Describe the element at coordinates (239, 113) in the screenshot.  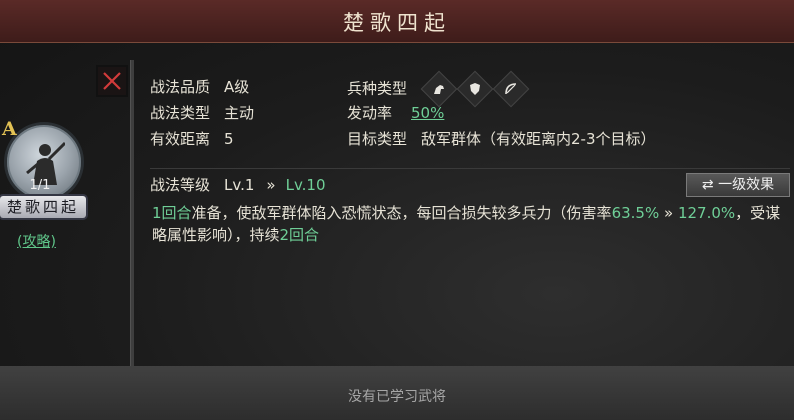
I see `type-value: 主动` at that location.